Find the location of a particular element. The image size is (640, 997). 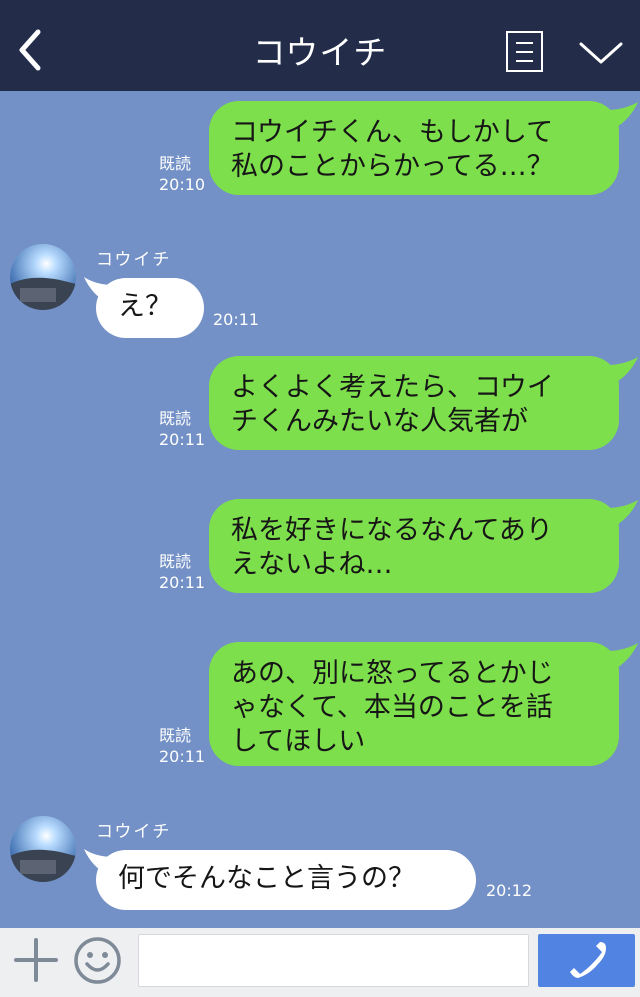

message-line: チくんみたいな人気者が is located at coordinates (379, 421).